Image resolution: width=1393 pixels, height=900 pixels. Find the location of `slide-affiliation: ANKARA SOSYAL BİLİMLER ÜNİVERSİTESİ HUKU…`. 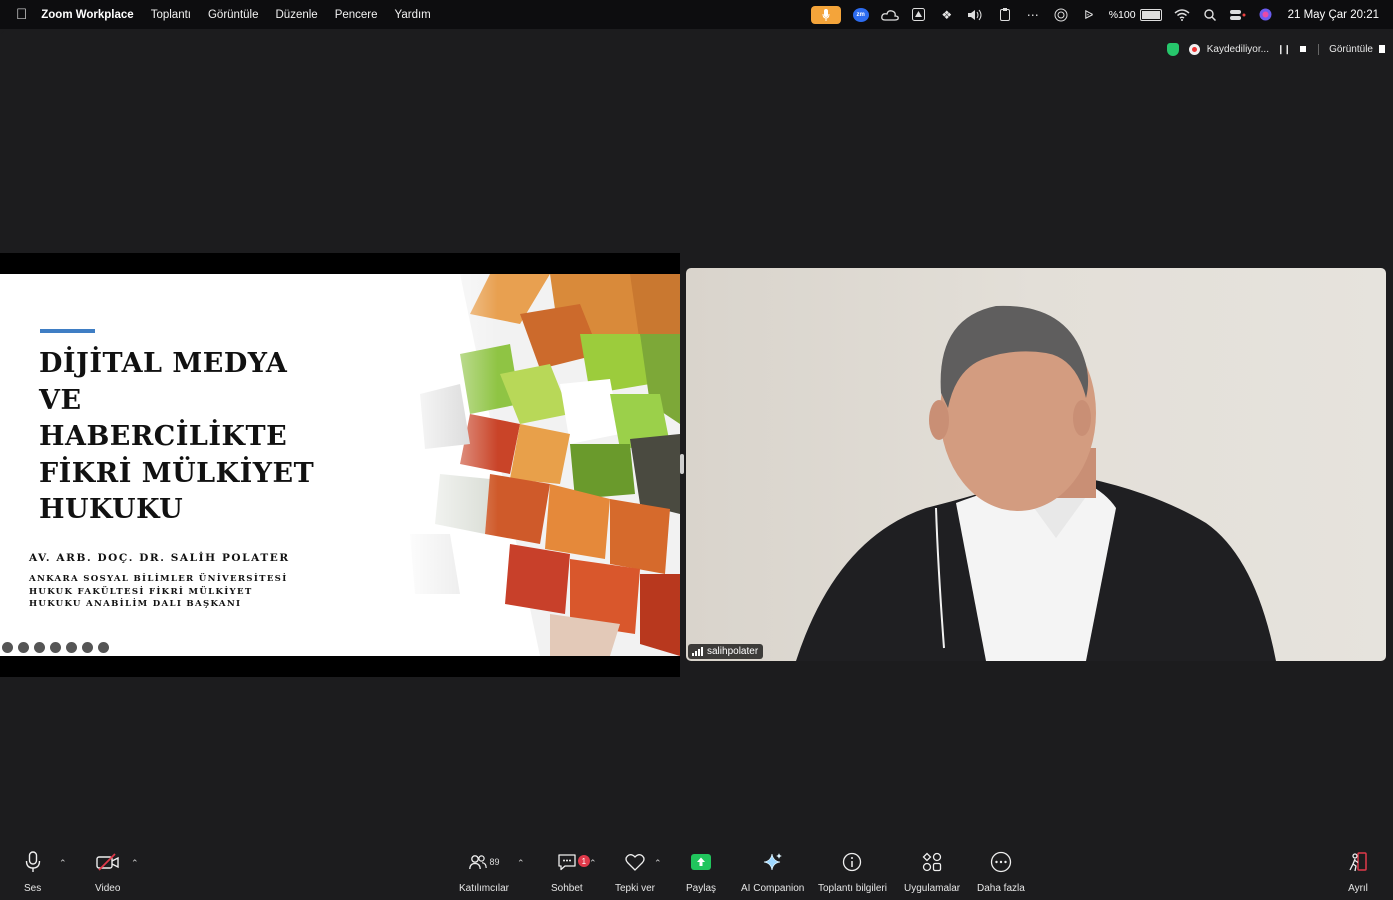

slide-affiliation: ANKARA SOSYAL BİLİMLER ÜNİVERSİTESİ HUKU… is located at coordinates (158, 591).